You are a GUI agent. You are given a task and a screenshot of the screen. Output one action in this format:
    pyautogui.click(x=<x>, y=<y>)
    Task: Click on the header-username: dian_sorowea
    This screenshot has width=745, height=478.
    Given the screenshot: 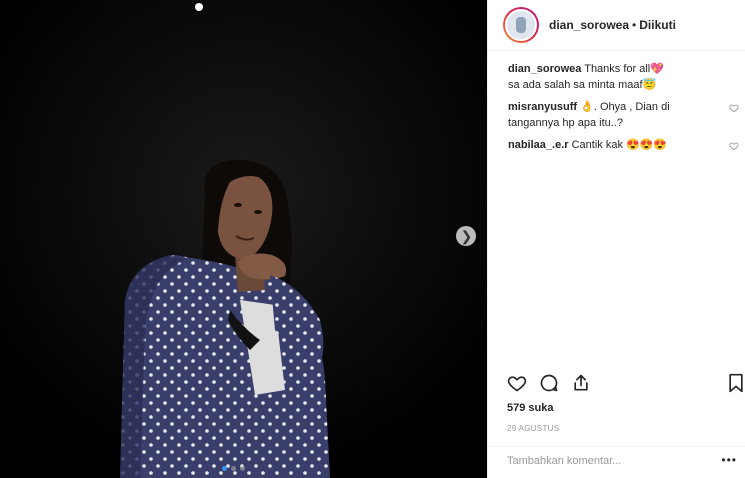 What is the action you would take?
    pyautogui.click(x=589, y=25)
    